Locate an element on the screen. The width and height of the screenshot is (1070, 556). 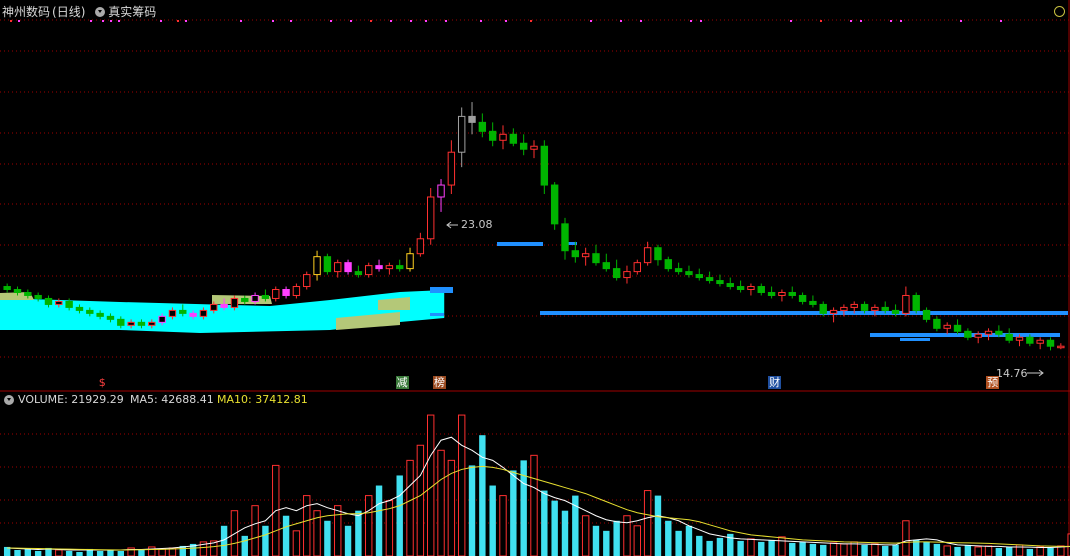
volume-value: 21929.29 is located at coordinates (97, 399).